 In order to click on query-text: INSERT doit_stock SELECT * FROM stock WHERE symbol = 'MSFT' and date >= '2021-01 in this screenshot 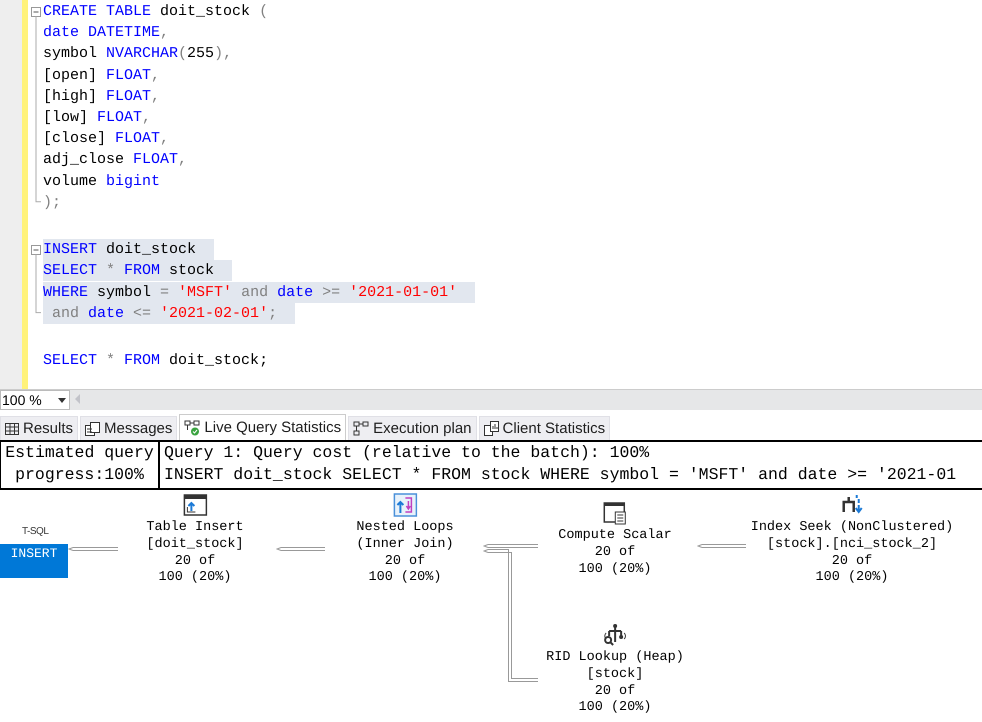, I will do `click(561, 475)`.